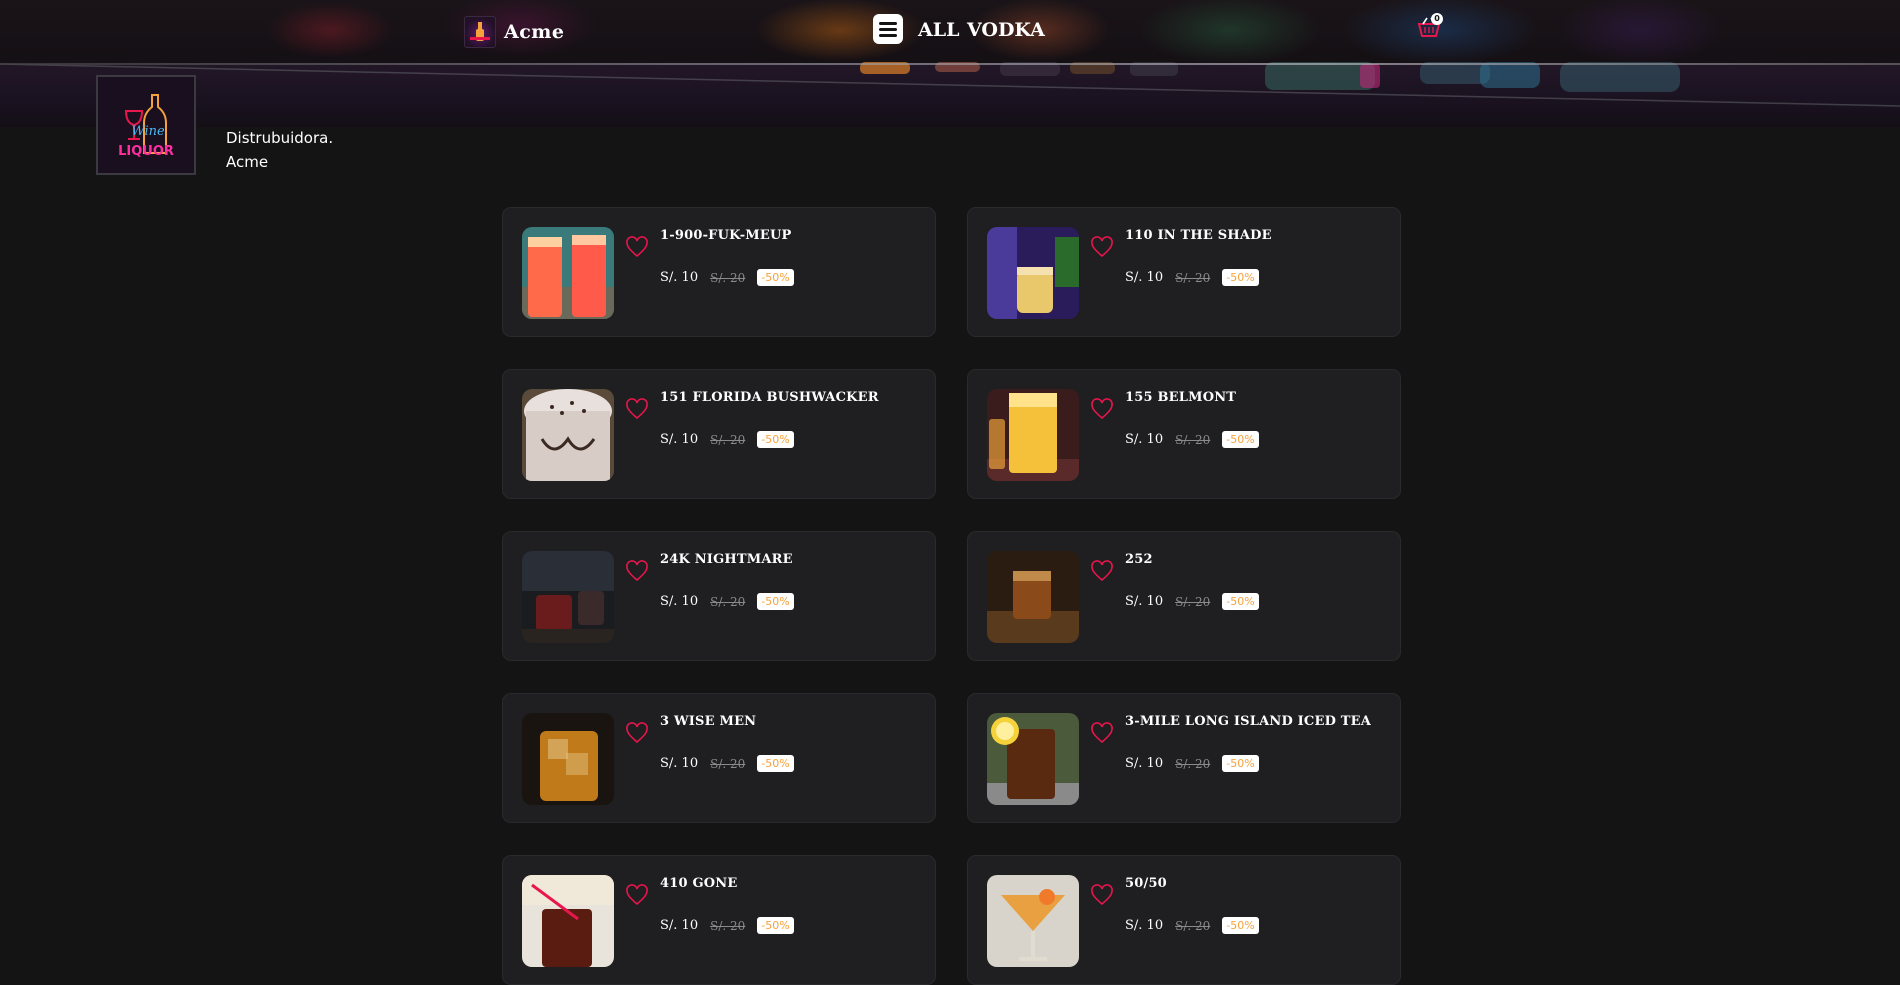 This screenshot has width=1900, height=985. What do you see at coordinates (568, 921) in the screenshot?
I see `cola-glass-thumbnail` at bounding box center [568, 921].